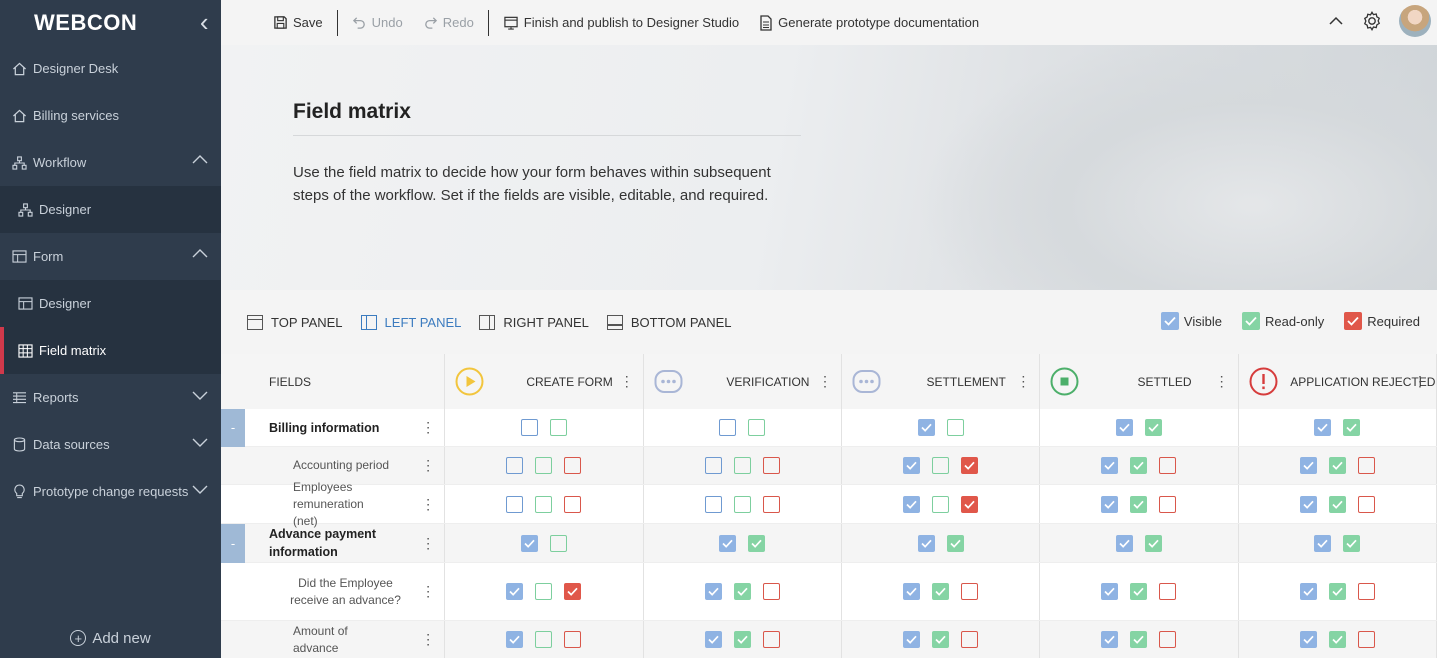  Describe the element at coordinates (295, 322) in the screenshot. I see `tab-top-panel: TOP PANEL` at that location.